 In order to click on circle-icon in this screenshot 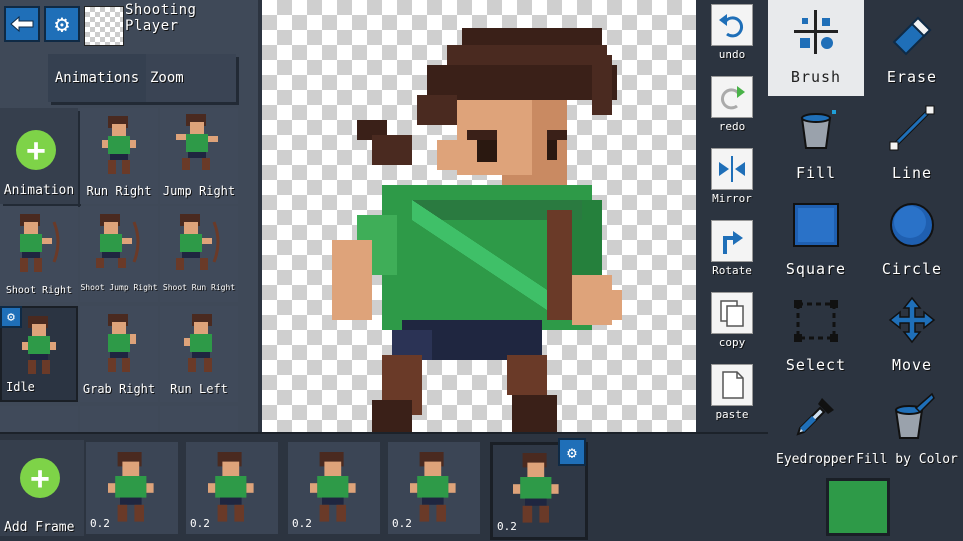, I will do `click(912, 225)`.